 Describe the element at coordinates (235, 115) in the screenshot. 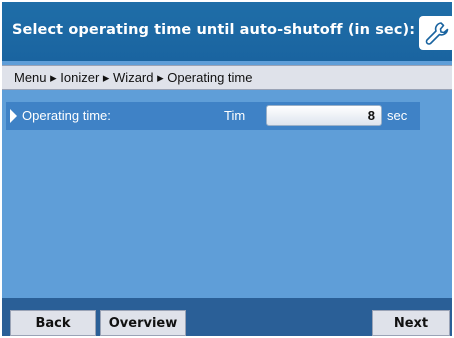

I see `parameter-code: Tim` at that location.